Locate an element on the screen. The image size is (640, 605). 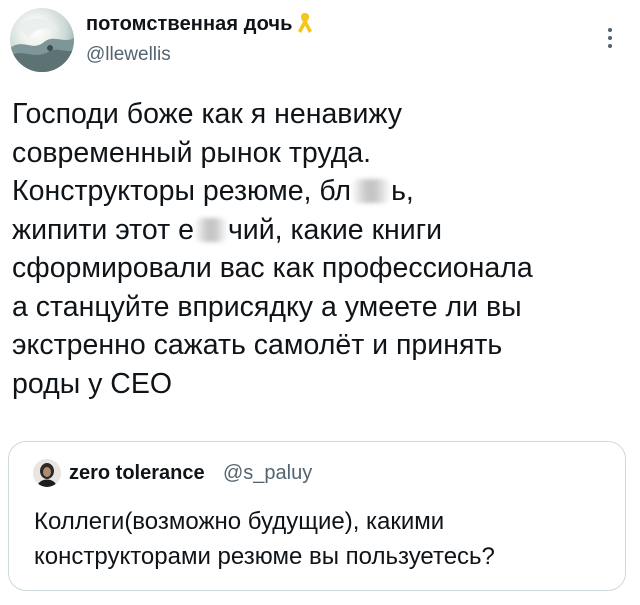
quoted-line: конструкторами резюме вы пользуетесь? is located at coordinates (264, 556).